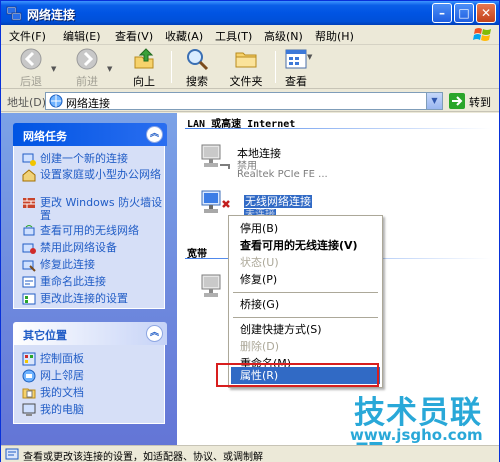  What do you see at coordinates (100, 174) in the screenshot?
I see `task-label: 设置家庭或小型办公网络` at bounding box center [100, 174].